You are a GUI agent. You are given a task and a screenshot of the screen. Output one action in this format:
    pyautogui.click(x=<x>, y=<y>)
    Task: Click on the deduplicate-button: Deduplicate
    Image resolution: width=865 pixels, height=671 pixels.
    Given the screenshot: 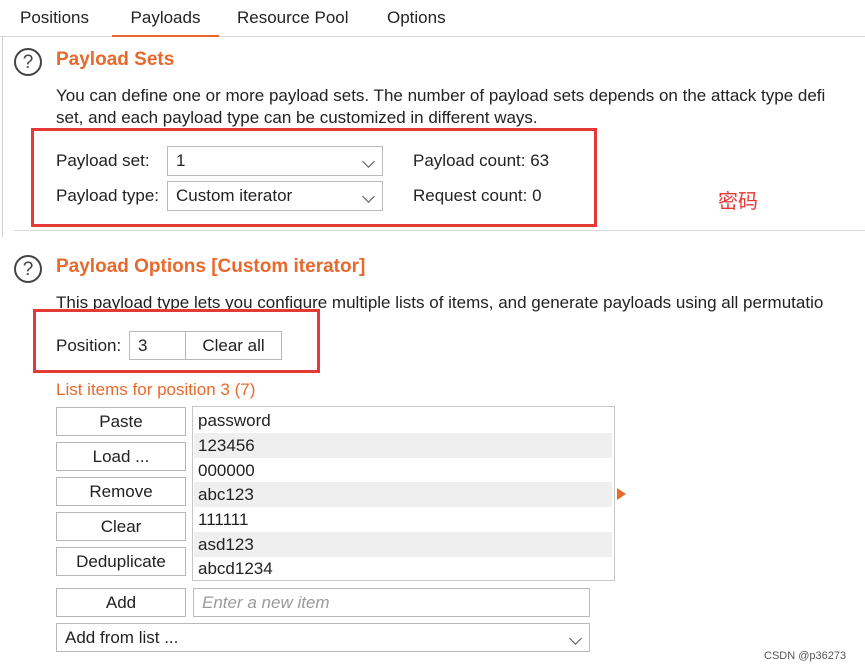 What is the action you would take?
    pyautogui.click(x=121, y=561)
    